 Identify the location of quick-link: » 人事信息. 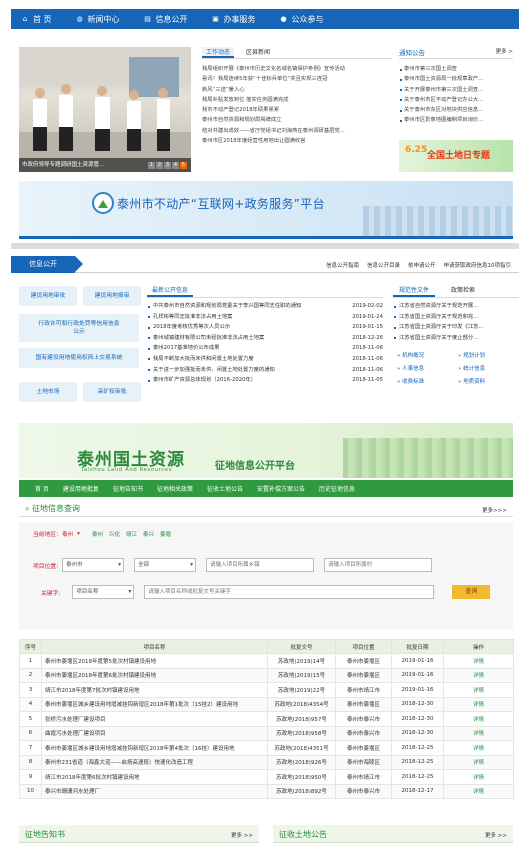
(427, 369).